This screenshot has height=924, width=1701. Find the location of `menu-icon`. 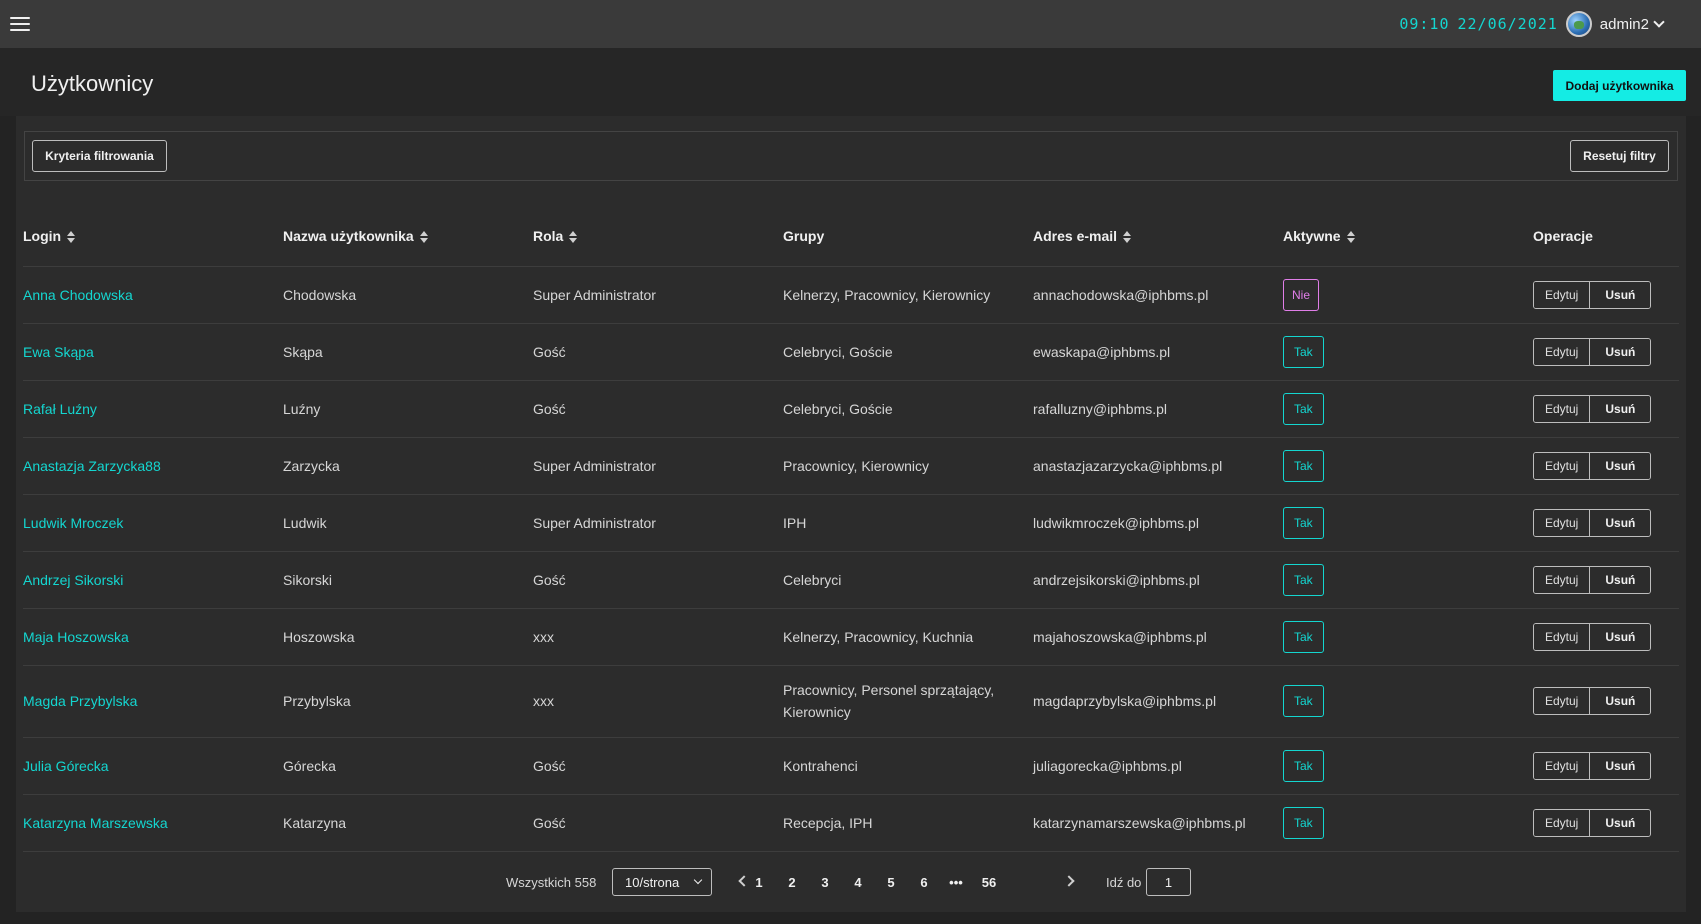

menu-icon is located at coordinates (20, 24).